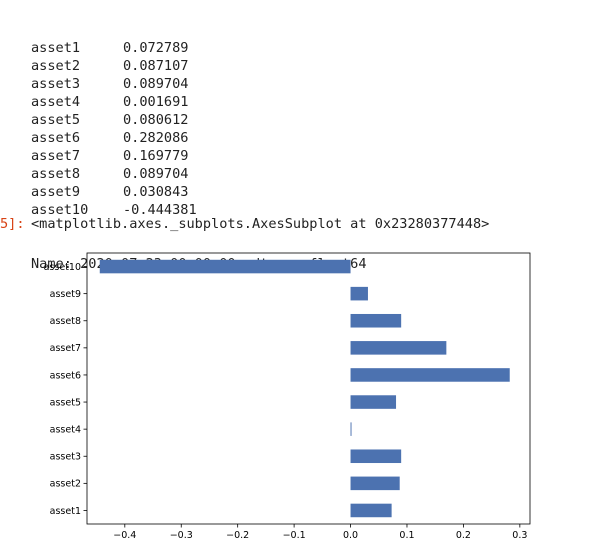  What do you see at coordinates (65, 457) in the screenshot?
I see `y-tick-label: asset3` at bounding box center [65, 457].